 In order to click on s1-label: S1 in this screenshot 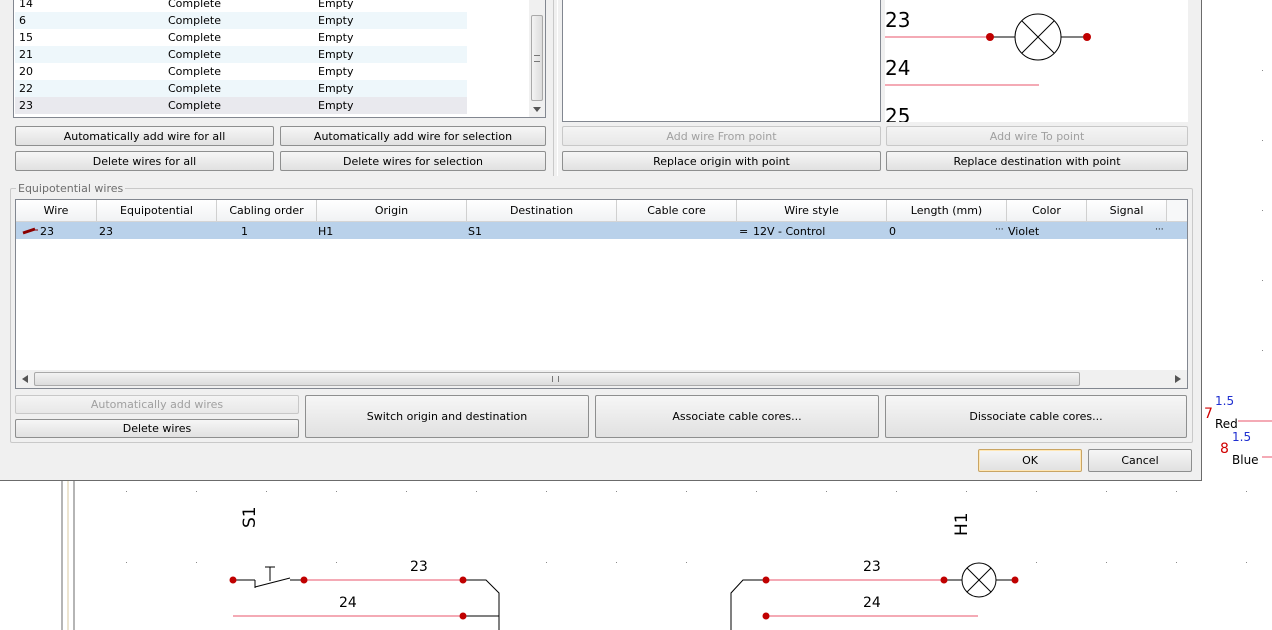, I will do `click(250, 517)`.